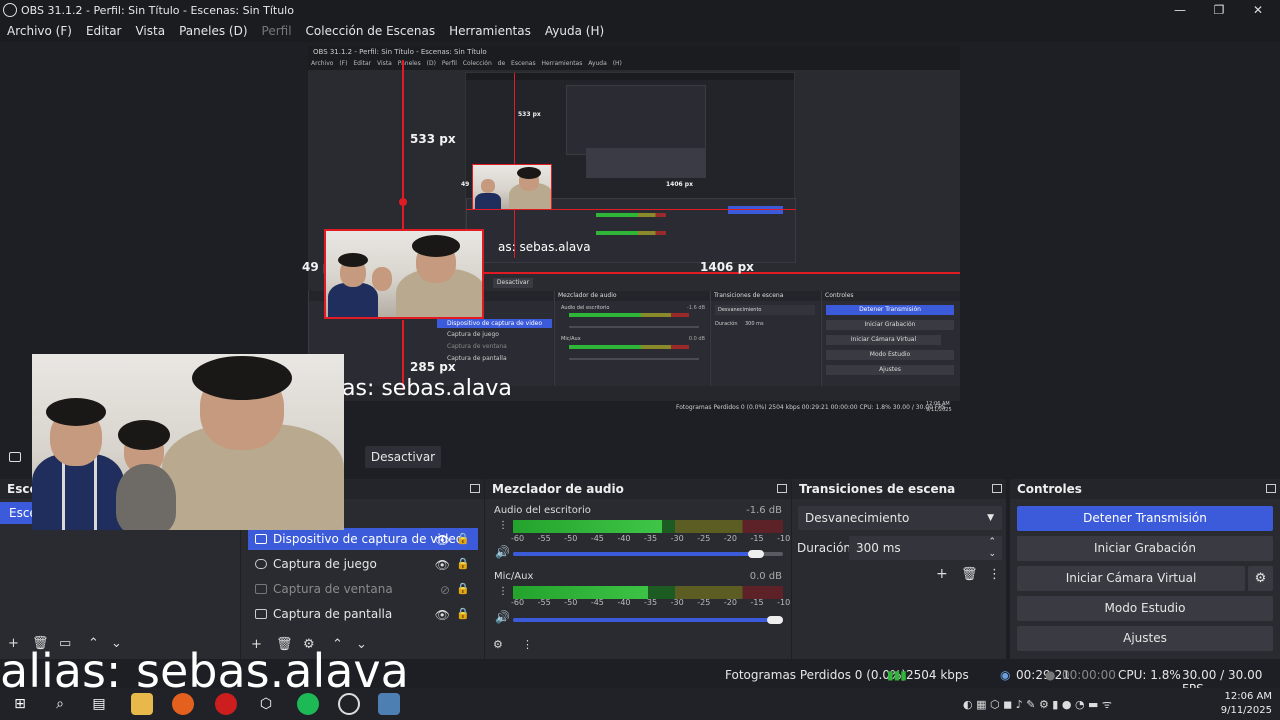  What do you see at coordinates (1246, 704) in the screenshot?
I see `system-clock: 12:06 AM 9/11/2025` at bounding box center [1246, 704].